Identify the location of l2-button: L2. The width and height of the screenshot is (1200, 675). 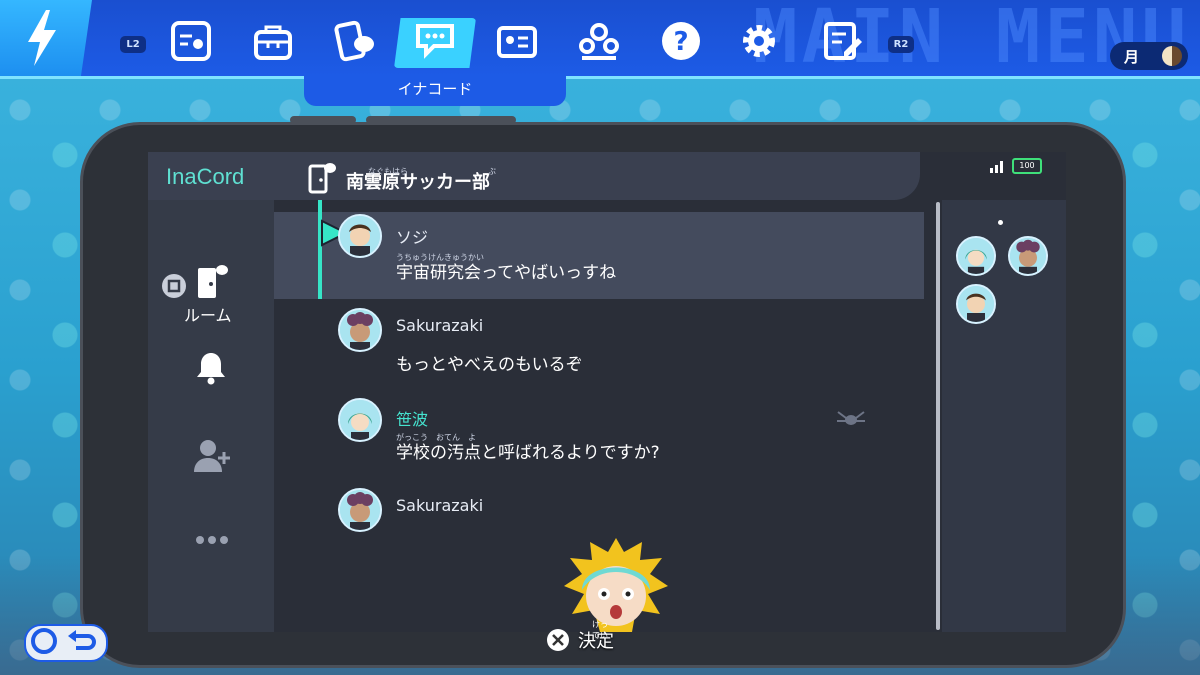
(133, 44).